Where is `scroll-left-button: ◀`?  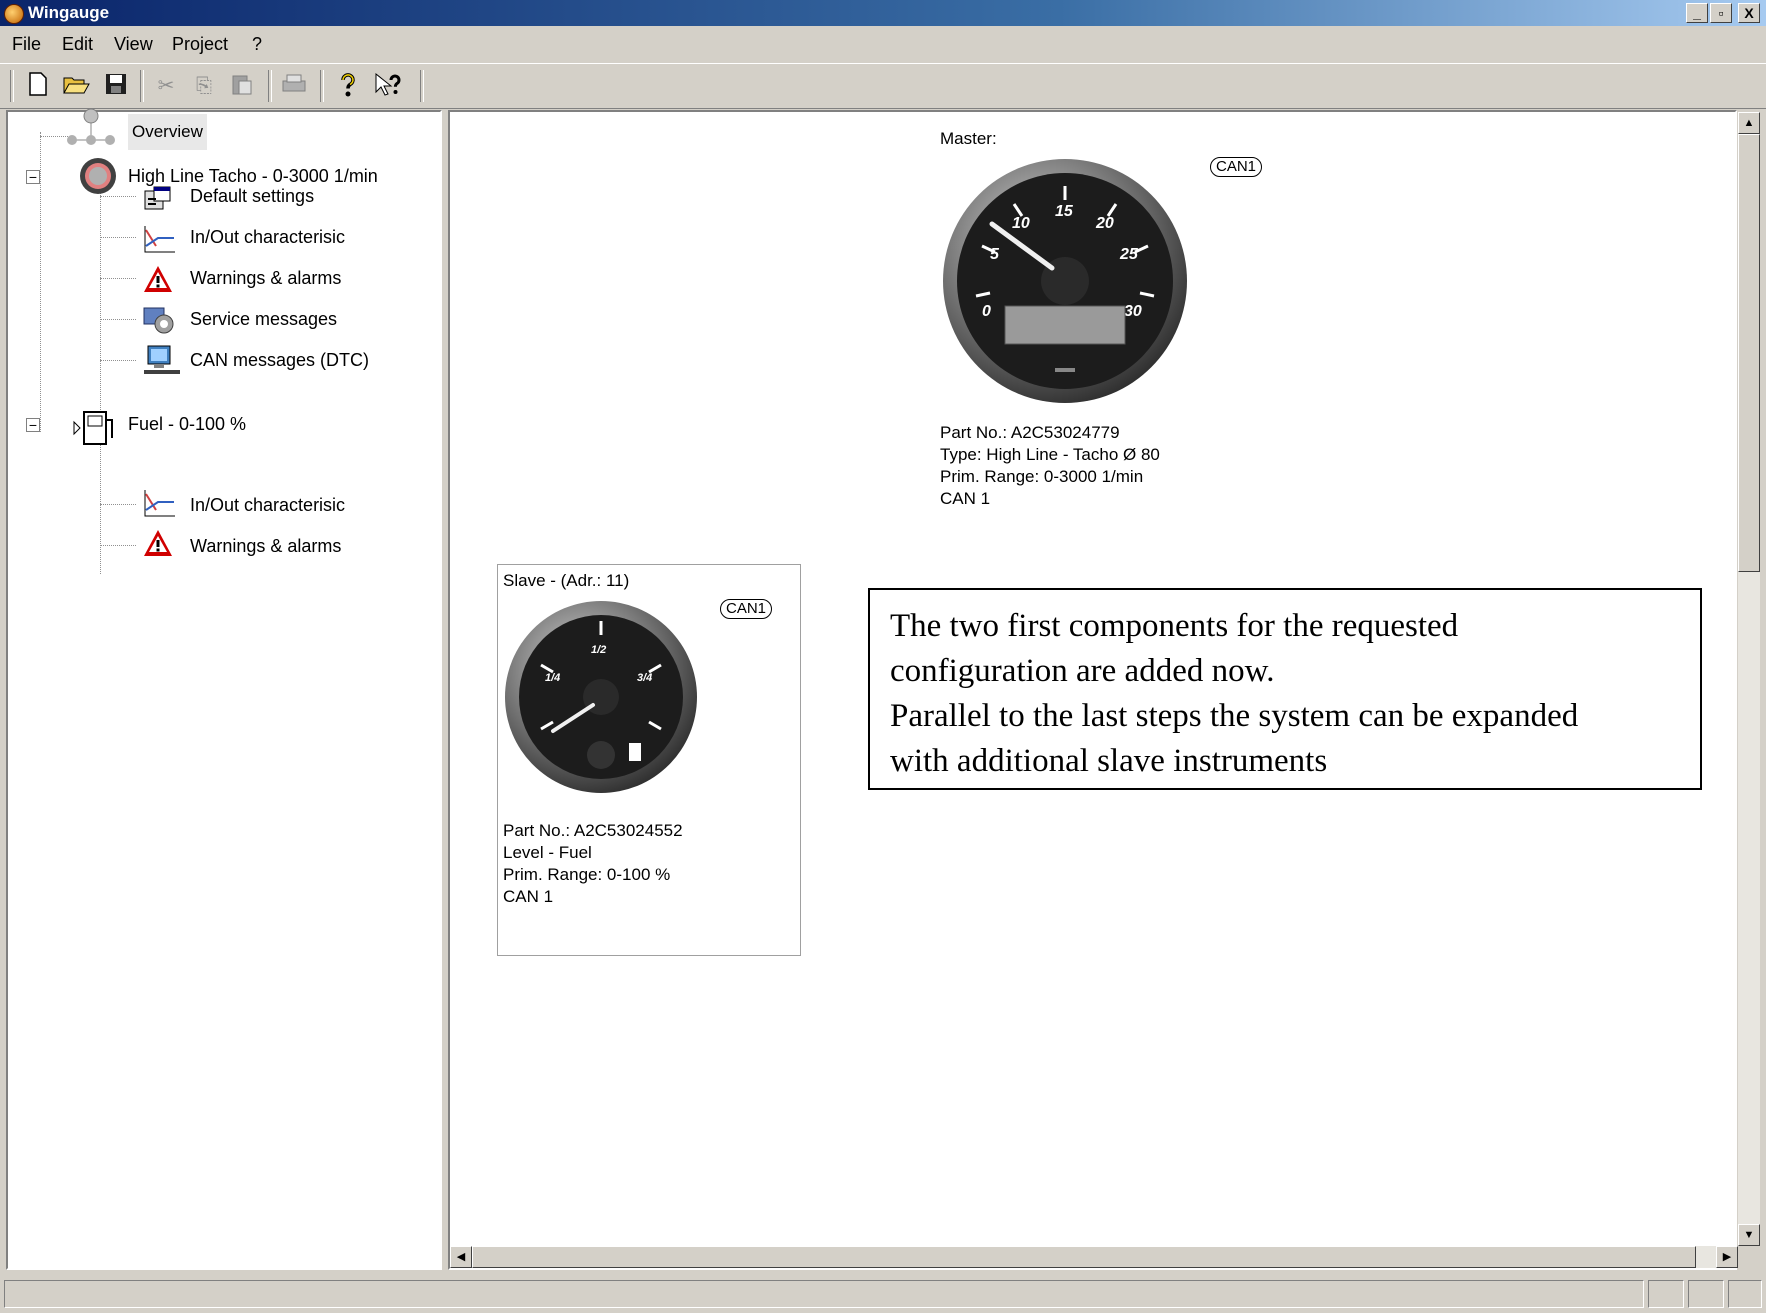 scroll-left-button: ◀ is located at coordinates (461, 1257).